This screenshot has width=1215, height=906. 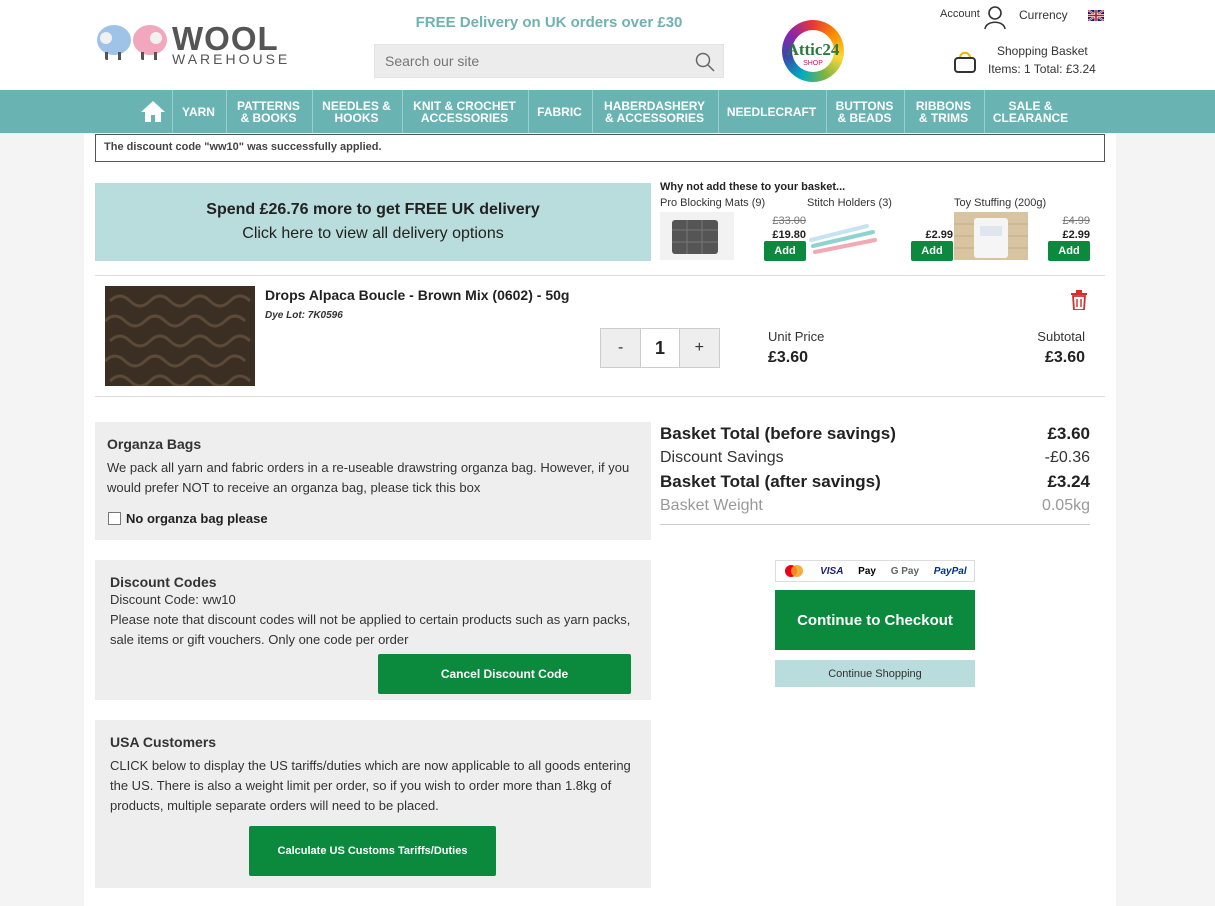 I want to click on nav-yarn: YARN, so click(x=198, y=111).